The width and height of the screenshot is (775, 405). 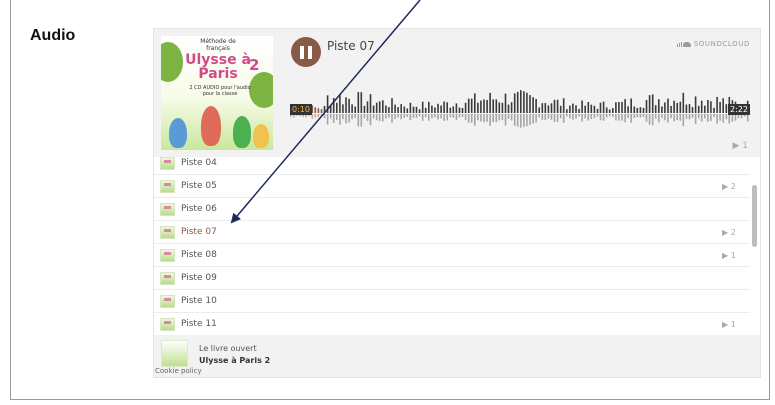 I want to click on cookie-policy-link: Cookie policy, so click(x=178, y=371).